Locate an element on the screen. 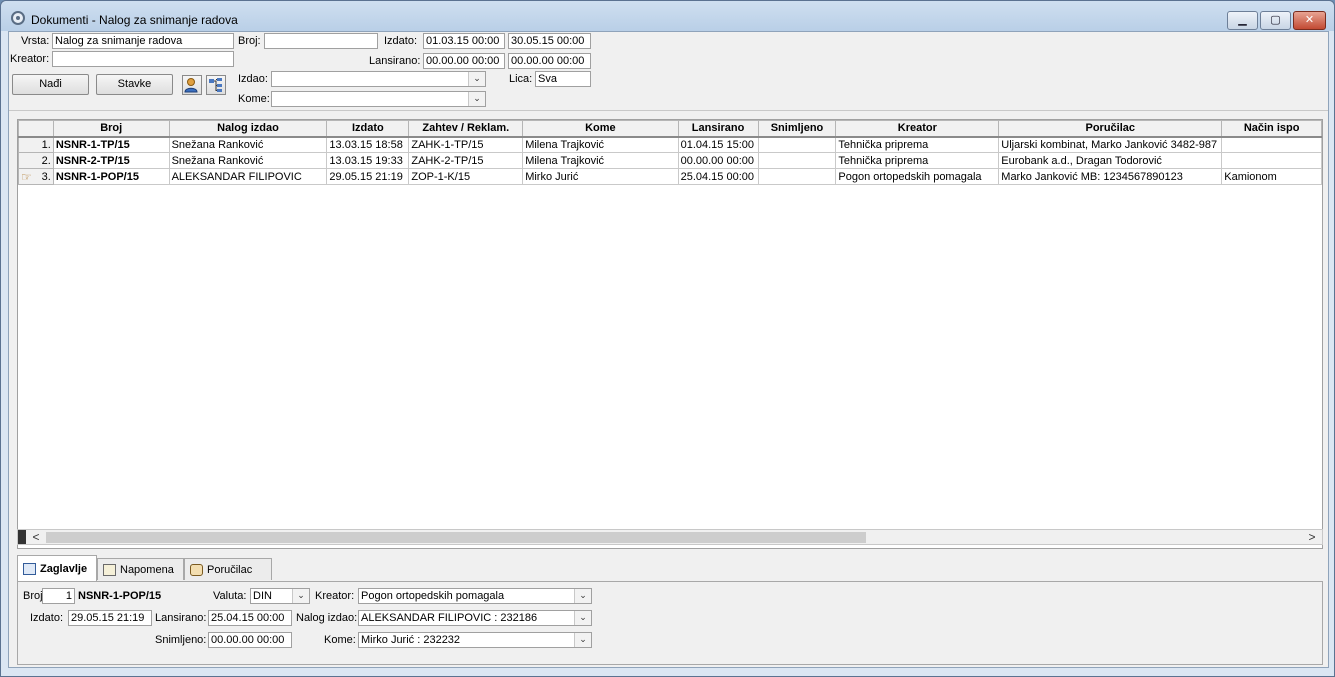  lica-field: Sva is located at coordinates (563, 79).